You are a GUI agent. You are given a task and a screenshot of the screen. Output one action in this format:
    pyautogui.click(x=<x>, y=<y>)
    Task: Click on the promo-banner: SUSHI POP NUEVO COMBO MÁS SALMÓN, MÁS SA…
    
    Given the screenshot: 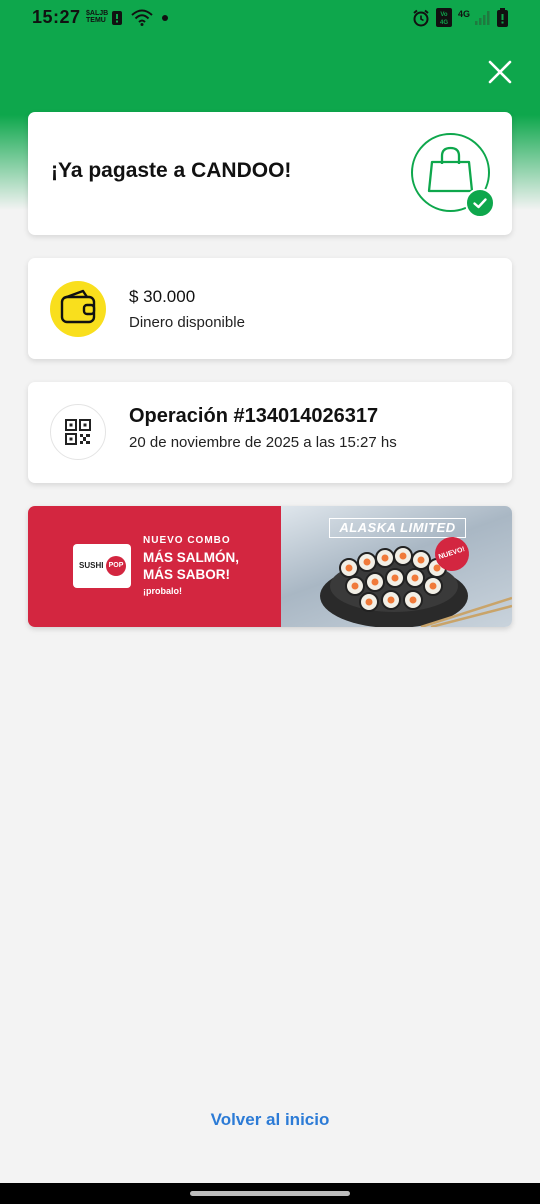 What is the action you would take?
    pyautogui.click(x=270, y=566)
    